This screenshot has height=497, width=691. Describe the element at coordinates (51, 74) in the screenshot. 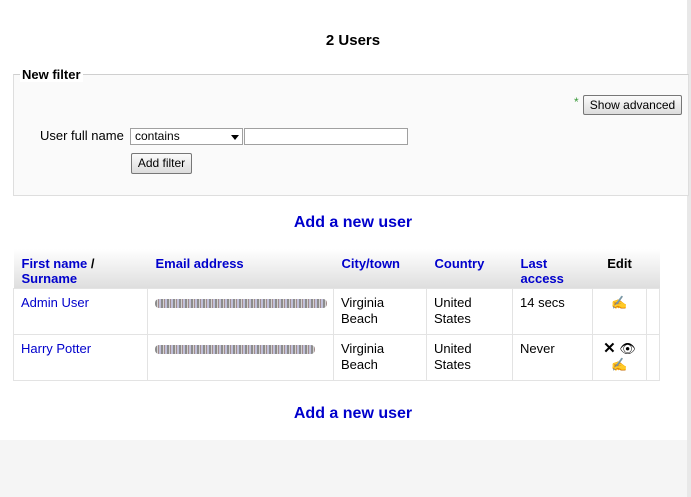

I see `filter-legend: New filter` at that location.